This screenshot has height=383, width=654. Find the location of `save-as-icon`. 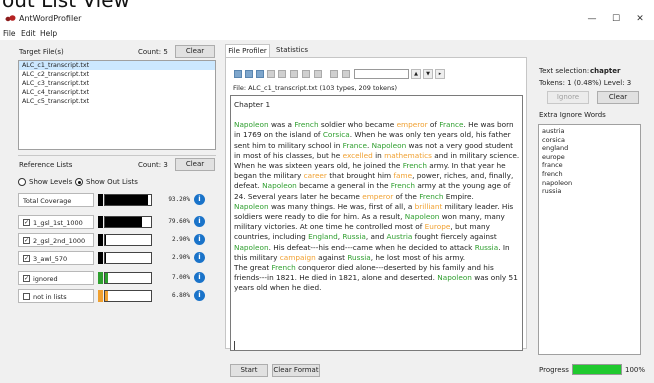

save-as-icon is located at coordinates (260, 74).